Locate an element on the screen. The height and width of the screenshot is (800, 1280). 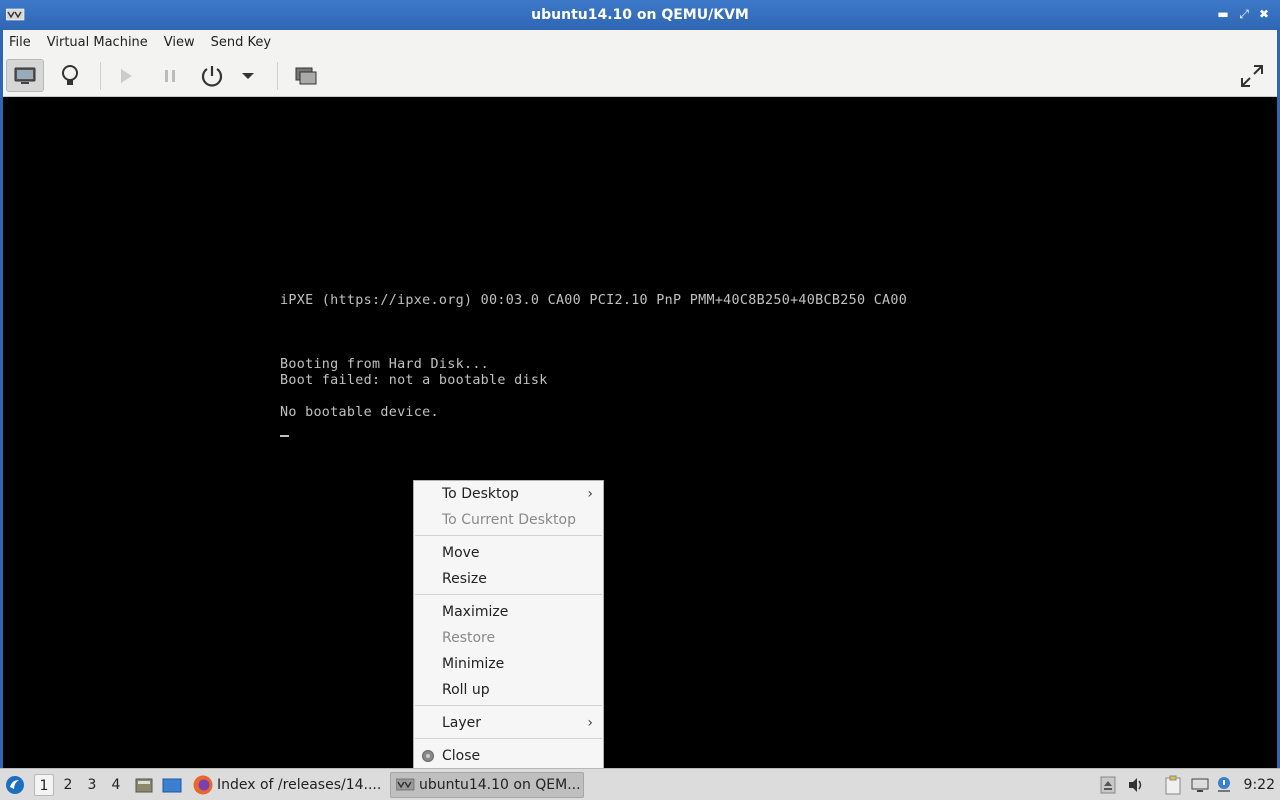
desktop-switch-4: 4 is located at coordinates (116, 785).